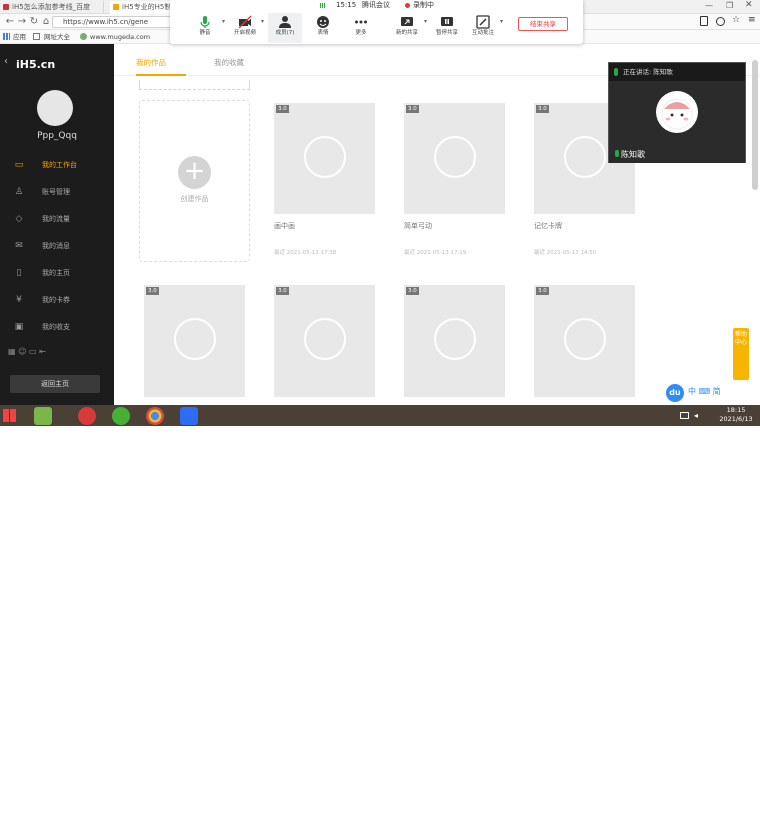  What do you see at coordinates (57, 166) in the screenshot?
I see `sidebar-item-workbench: ▭ 我的工作台` at bounding box center [57, 166].